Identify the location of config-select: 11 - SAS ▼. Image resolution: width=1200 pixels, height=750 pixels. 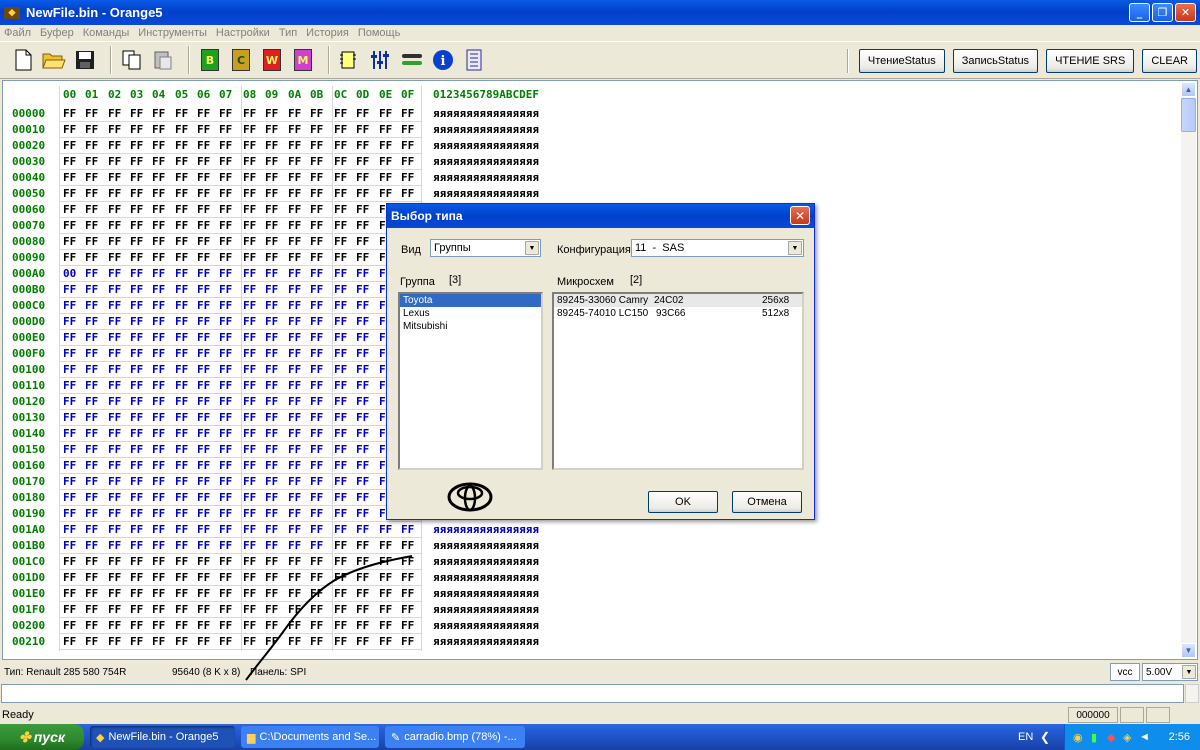
(717, 248).